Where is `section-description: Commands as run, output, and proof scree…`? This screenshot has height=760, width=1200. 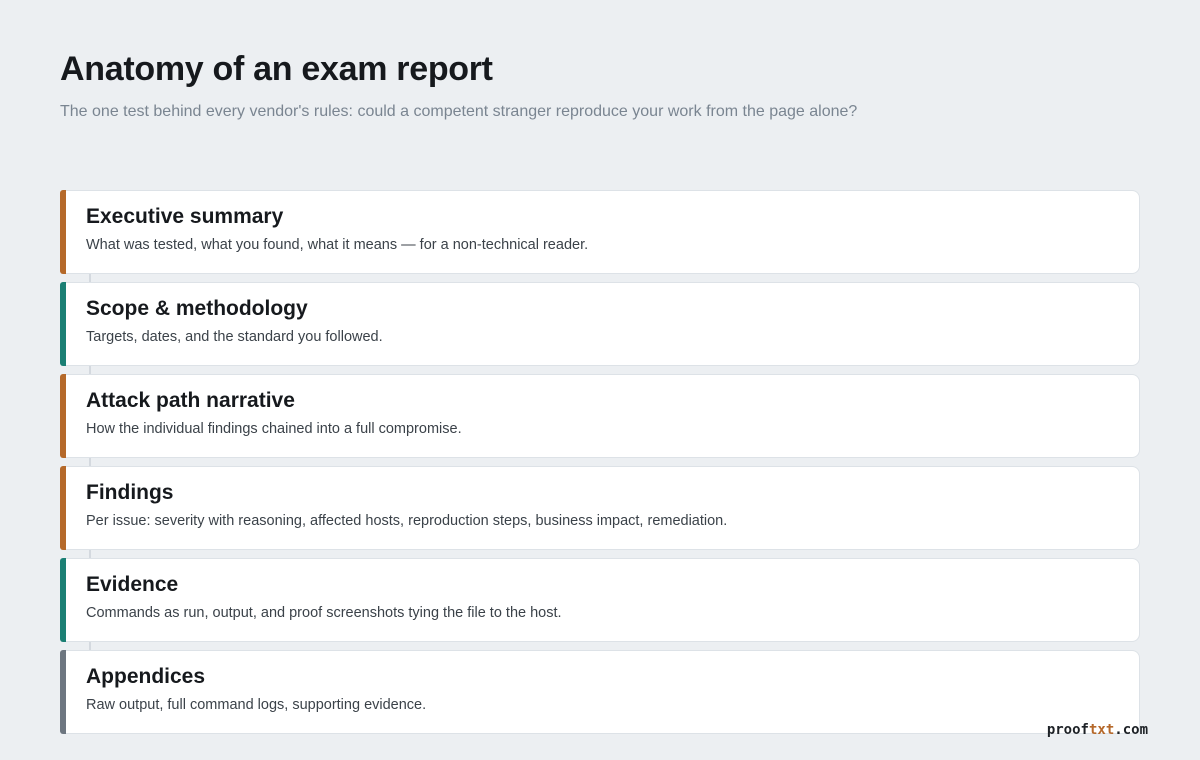
section-description: Commands as run, output, and proof scree… is located at coordinates (324, 613).